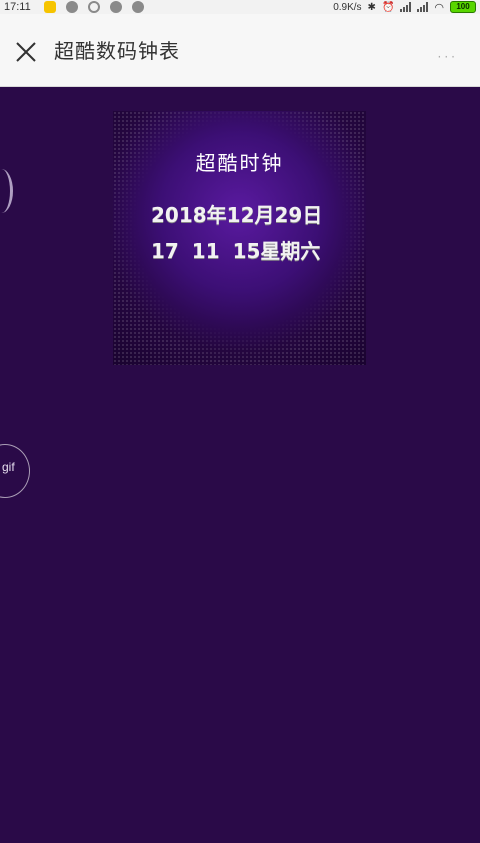 The image size is (480, 843). I want to click on alarm-icon: ⏰, so click(388, 7).